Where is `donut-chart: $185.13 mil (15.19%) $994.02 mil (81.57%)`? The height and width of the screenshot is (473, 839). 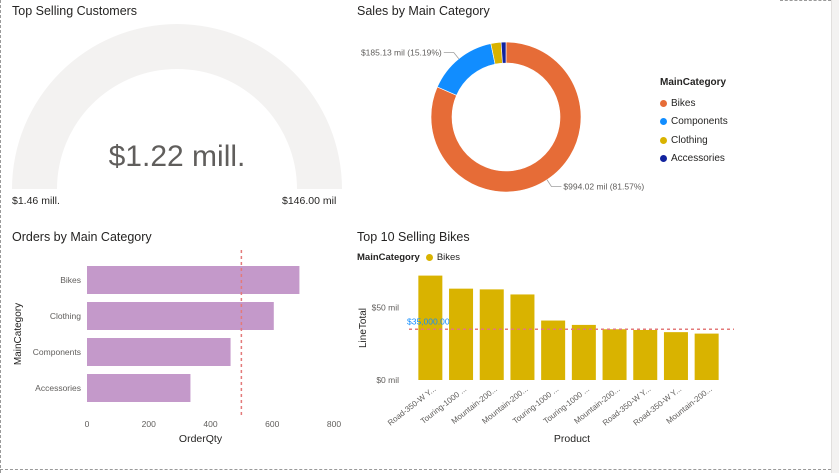
donut-chart: $185.13 mil (15.19%) $994.02 mil (81.57%) is located at coordinates (502, 117).